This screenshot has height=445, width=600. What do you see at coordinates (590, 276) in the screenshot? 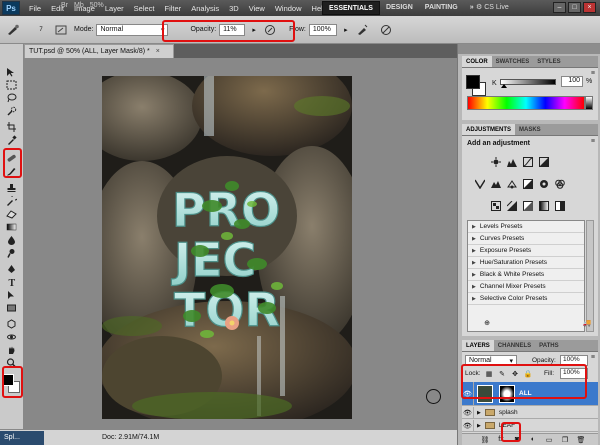
I see `presets-scrollbar` at bounding box center [590, 276].